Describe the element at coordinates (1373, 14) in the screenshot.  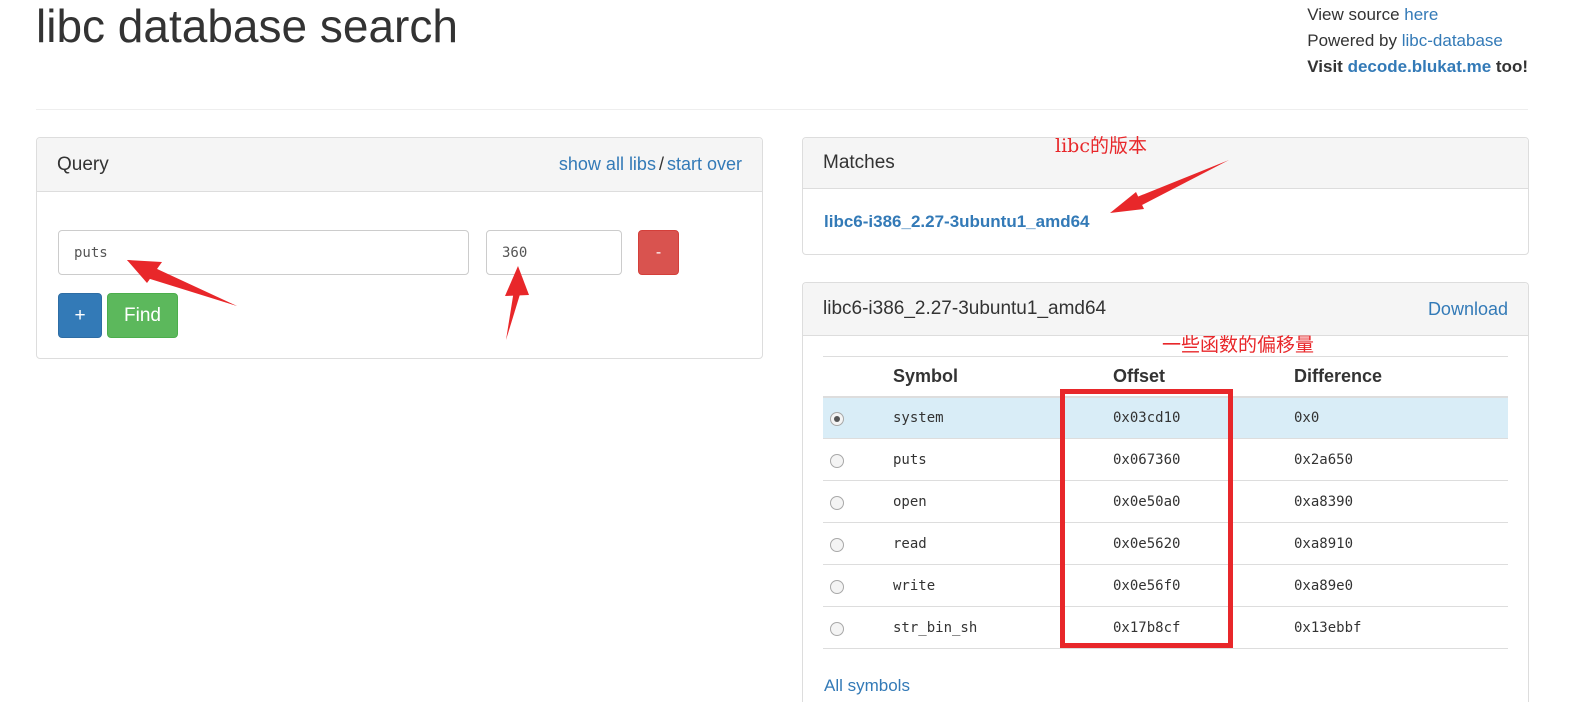
I see `view-source-line: View source here` at that location.